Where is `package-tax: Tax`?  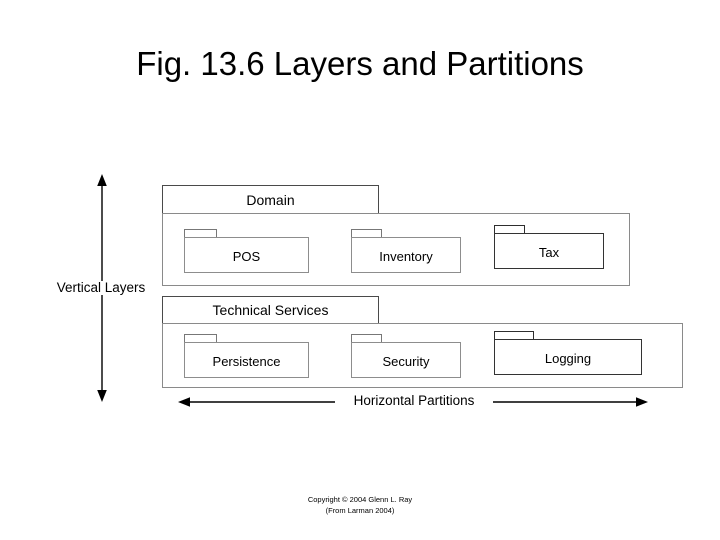
package-tax: Tax is located at coordinates (549, 247).